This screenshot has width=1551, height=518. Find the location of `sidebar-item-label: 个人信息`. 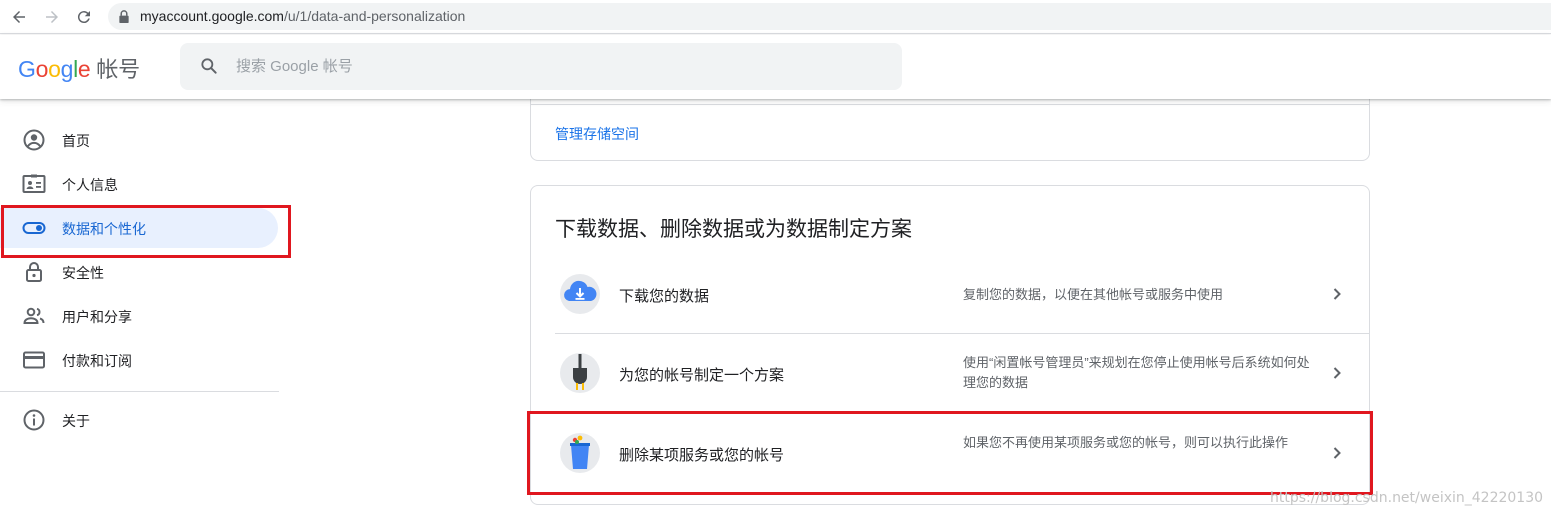

sidebar-item-label: 个人信息 is located at coordinates (90, 185).